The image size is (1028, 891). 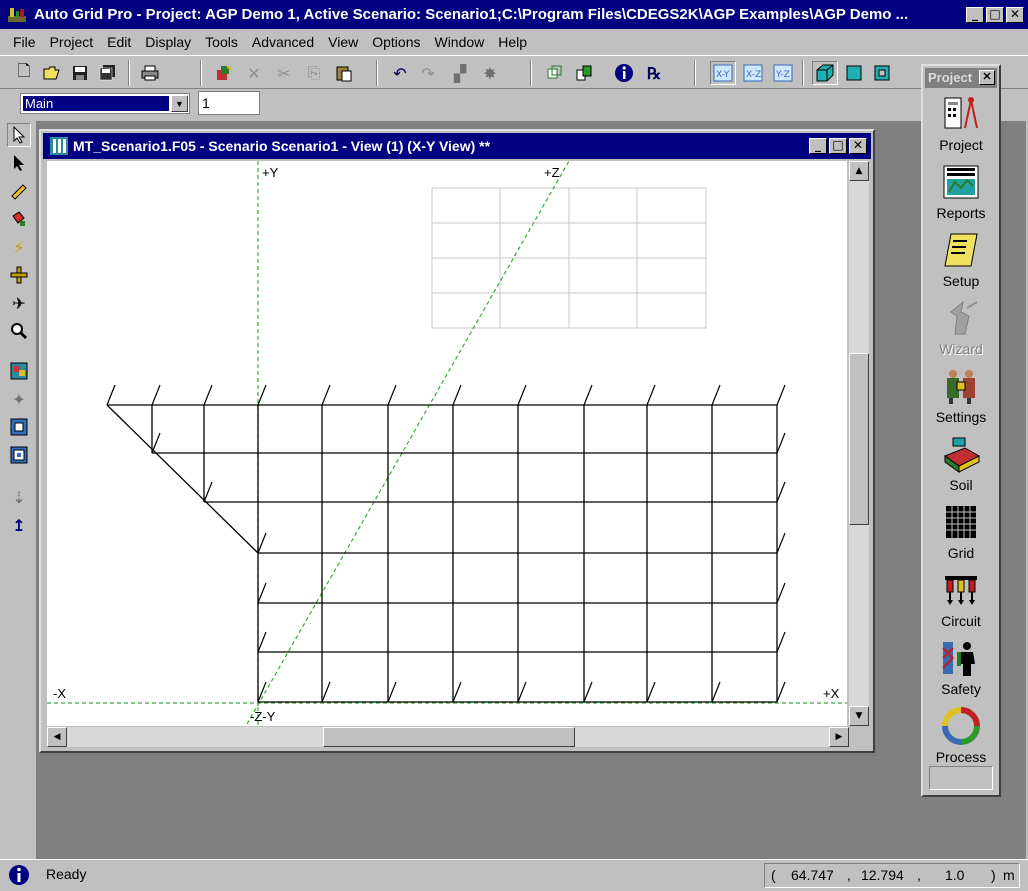 I want to click on palette-item-settings: Settings, so click(x=961, y=396).